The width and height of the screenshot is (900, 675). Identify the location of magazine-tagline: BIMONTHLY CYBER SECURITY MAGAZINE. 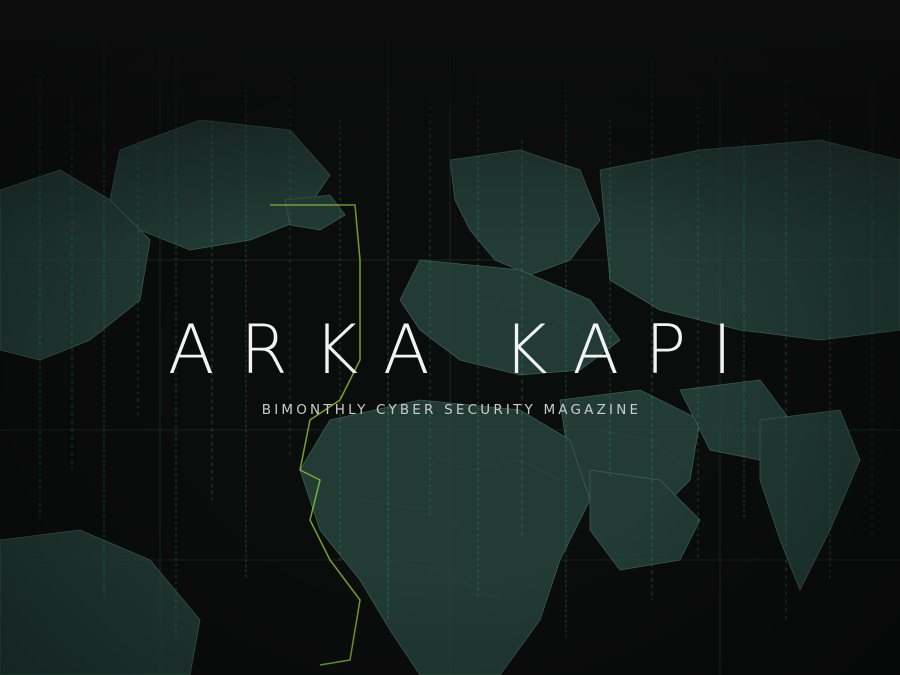
(451, 410).